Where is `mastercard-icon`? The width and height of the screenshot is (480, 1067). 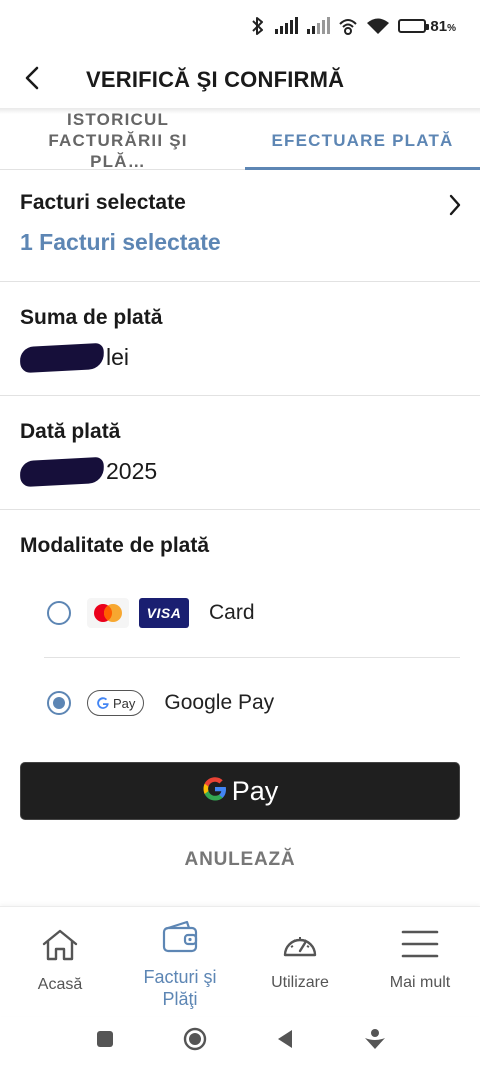 mastercard-icon is located at coordinates (108, 613).